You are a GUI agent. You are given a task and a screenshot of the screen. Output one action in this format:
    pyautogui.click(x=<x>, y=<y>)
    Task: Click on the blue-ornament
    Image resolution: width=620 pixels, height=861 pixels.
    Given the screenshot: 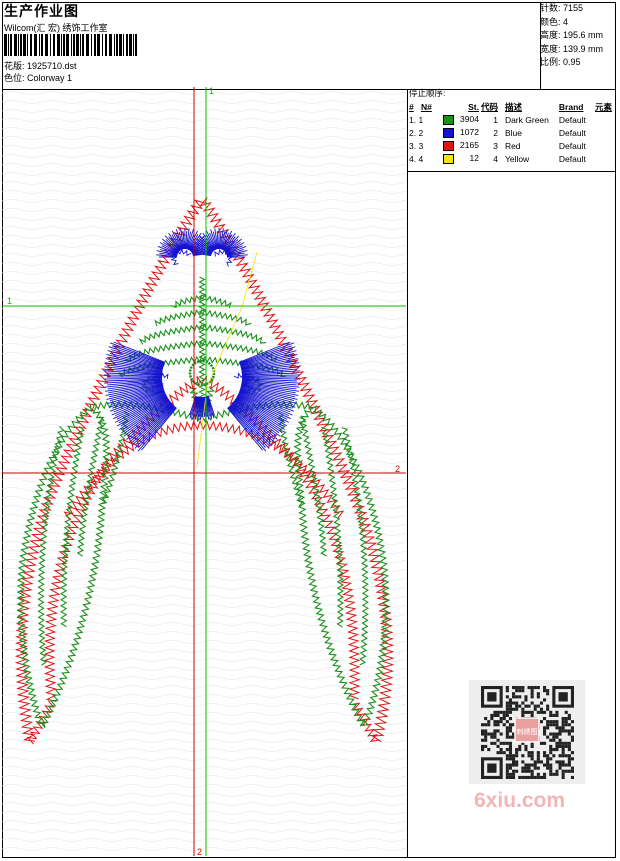 What is the action you would take?
    pyautogui.click(x=202, y=339)
    